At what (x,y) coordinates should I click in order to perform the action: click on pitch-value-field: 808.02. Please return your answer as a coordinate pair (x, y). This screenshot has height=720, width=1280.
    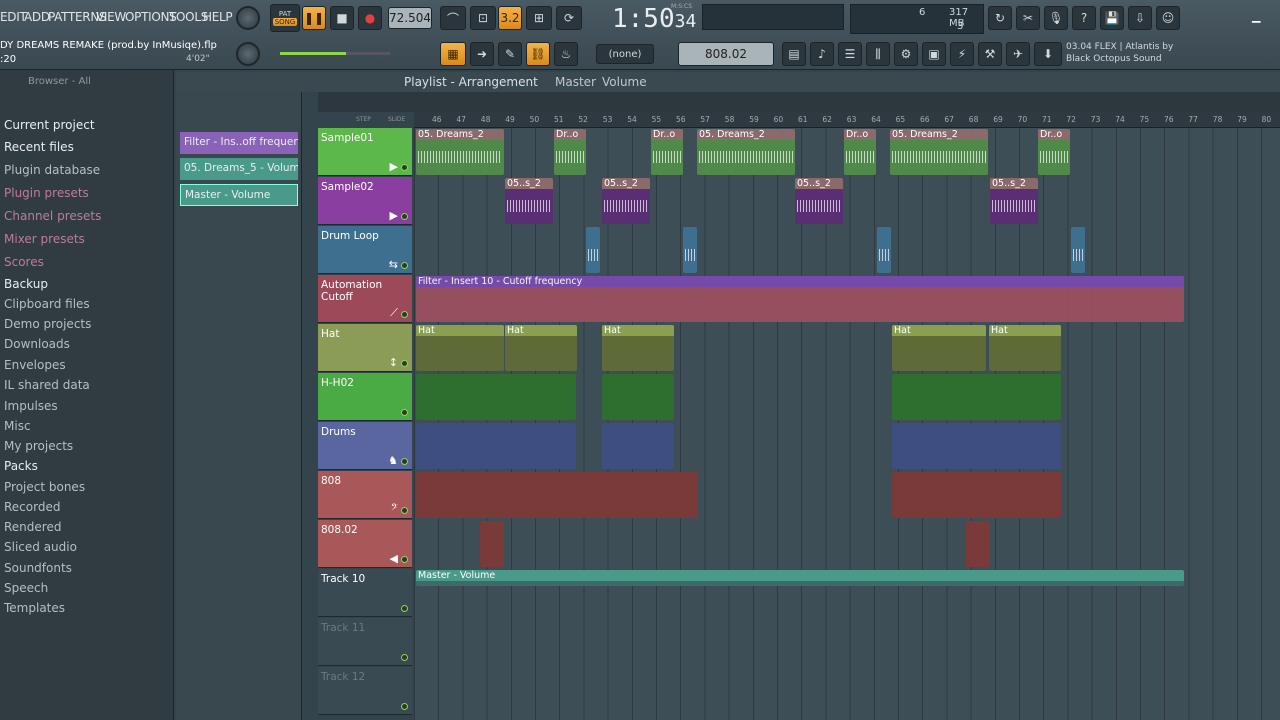
    Looking at the image, I should click on (726, 54).